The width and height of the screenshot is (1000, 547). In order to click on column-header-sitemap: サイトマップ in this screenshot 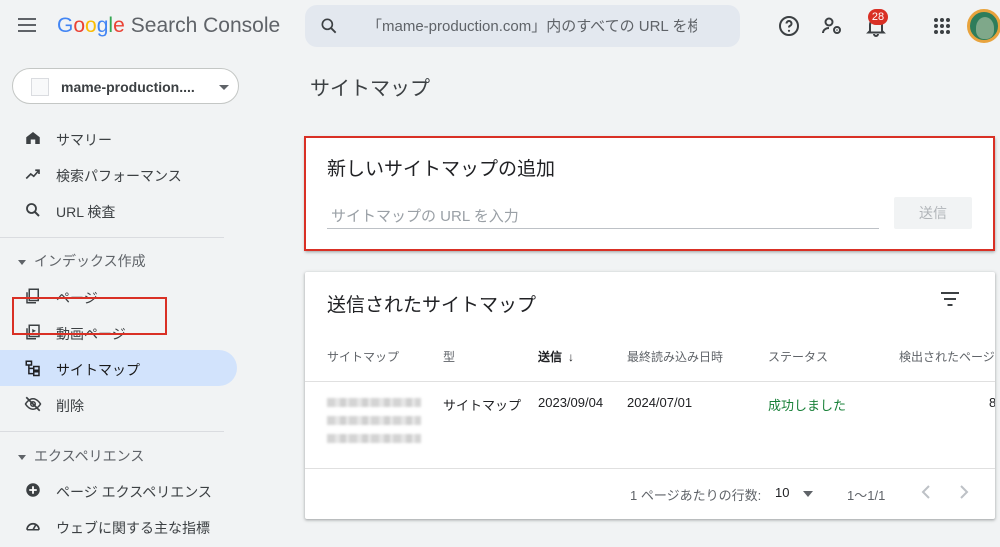, I will do `click(363, 356)`.